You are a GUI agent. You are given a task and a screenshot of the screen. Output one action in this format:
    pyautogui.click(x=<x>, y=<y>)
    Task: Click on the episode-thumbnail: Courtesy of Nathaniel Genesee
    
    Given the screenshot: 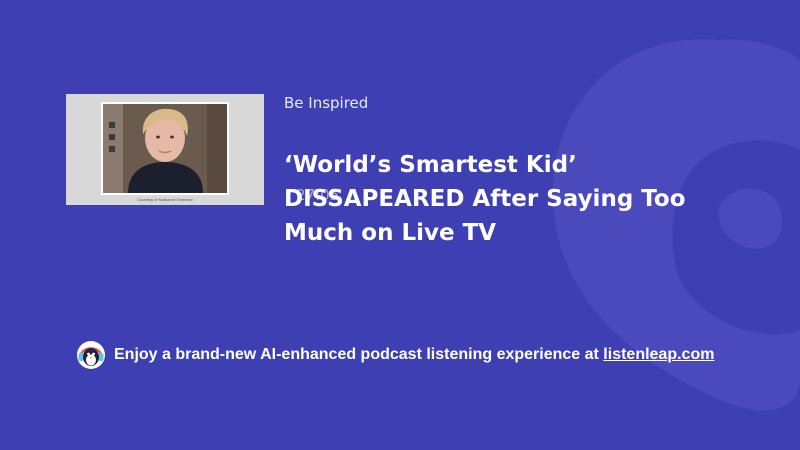 What is the action you would take?
    pyautogui.click(x=165, y=149)
    